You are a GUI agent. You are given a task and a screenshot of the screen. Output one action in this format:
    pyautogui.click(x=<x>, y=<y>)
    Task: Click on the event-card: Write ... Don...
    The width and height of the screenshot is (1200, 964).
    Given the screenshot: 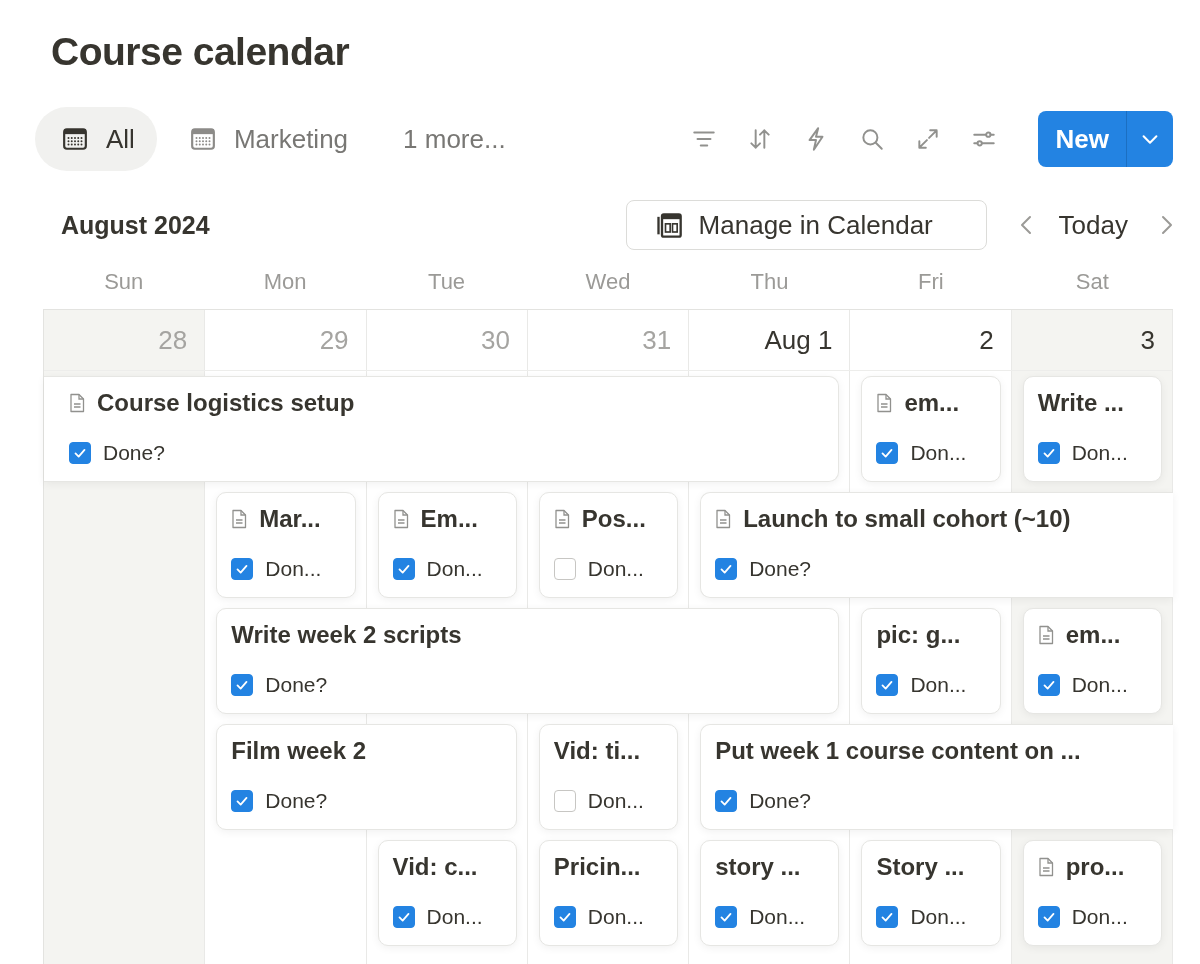 What is the action you would take?
    pyautogui.click(x=1092, y=429)
    